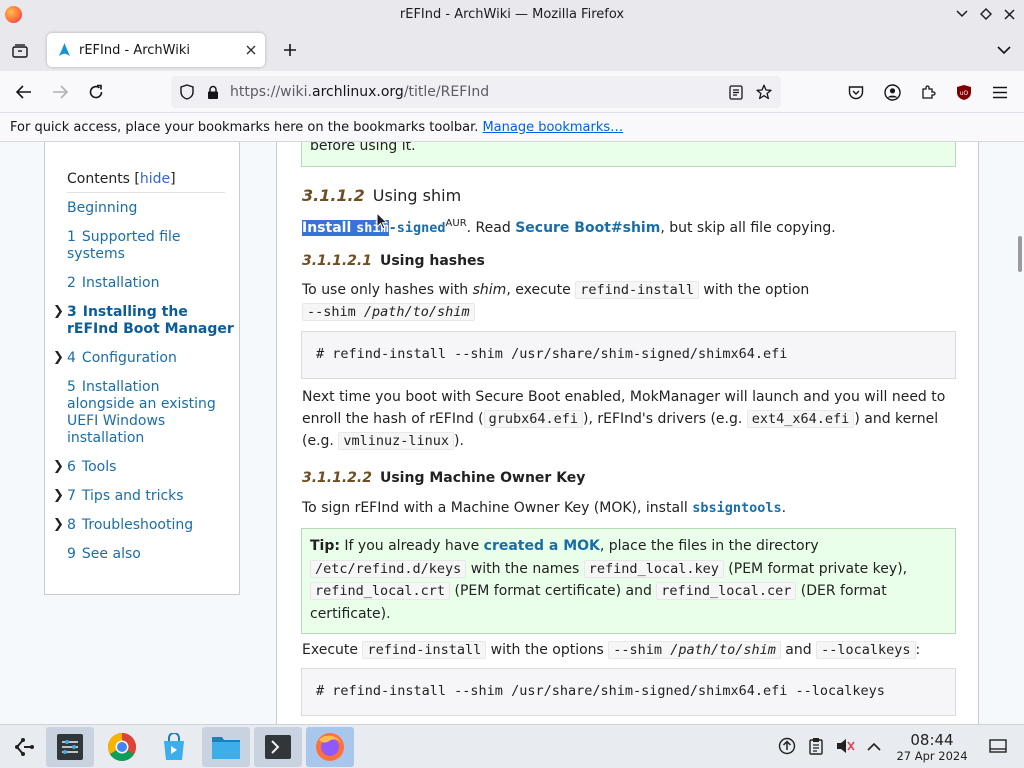 The width and height of the screenshot is (1024, 768). Describe the element at coordinates (1020, 254) in the screenshot. I see `scrollbar-thumb` at that location.